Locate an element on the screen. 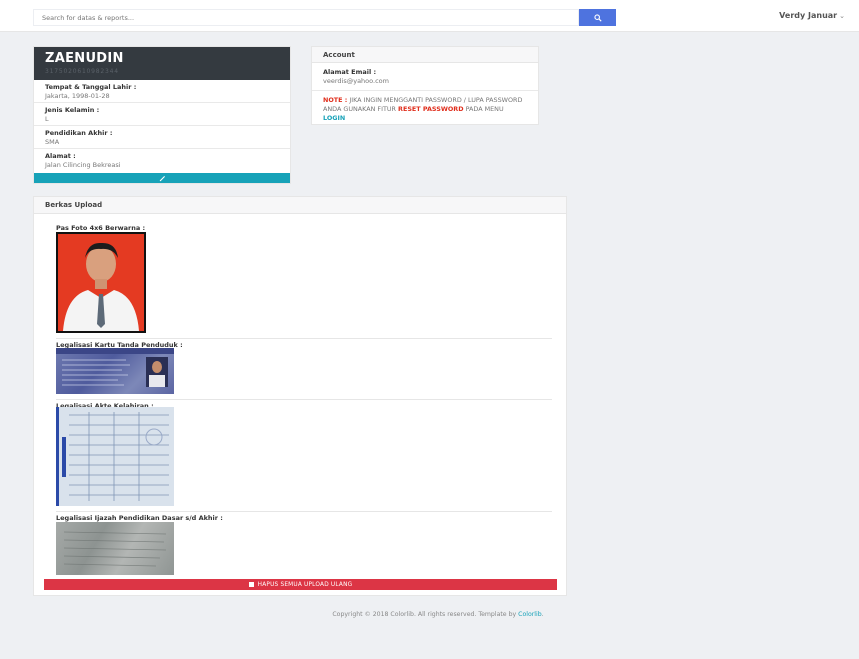 The height and width of the screenshot is (659, 859). field-value: Jalan Cilincing Bekreasi is located at coordinates (83, 165).